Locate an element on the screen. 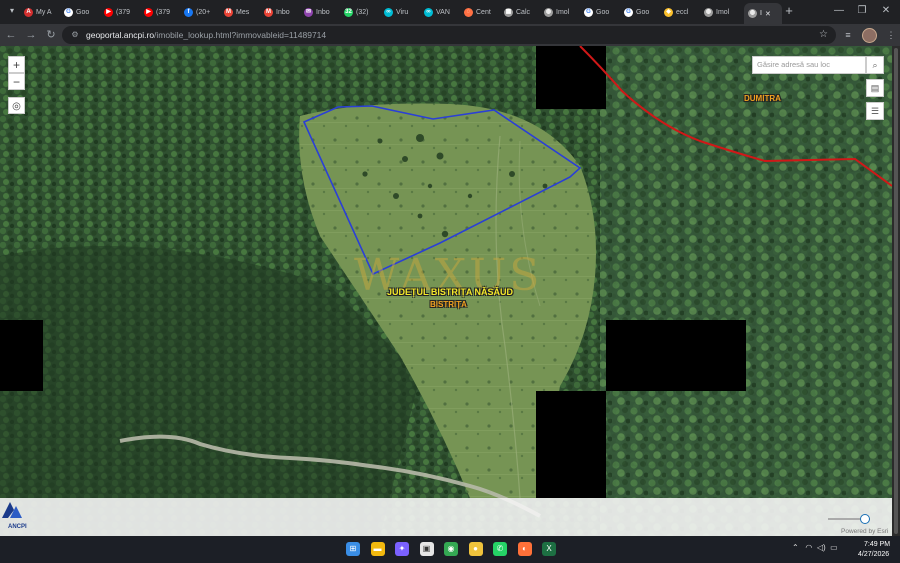 Image resolution: width=900 pixels, height=563 pixels. new-tab-button: + is located at coordinates (789, 11).